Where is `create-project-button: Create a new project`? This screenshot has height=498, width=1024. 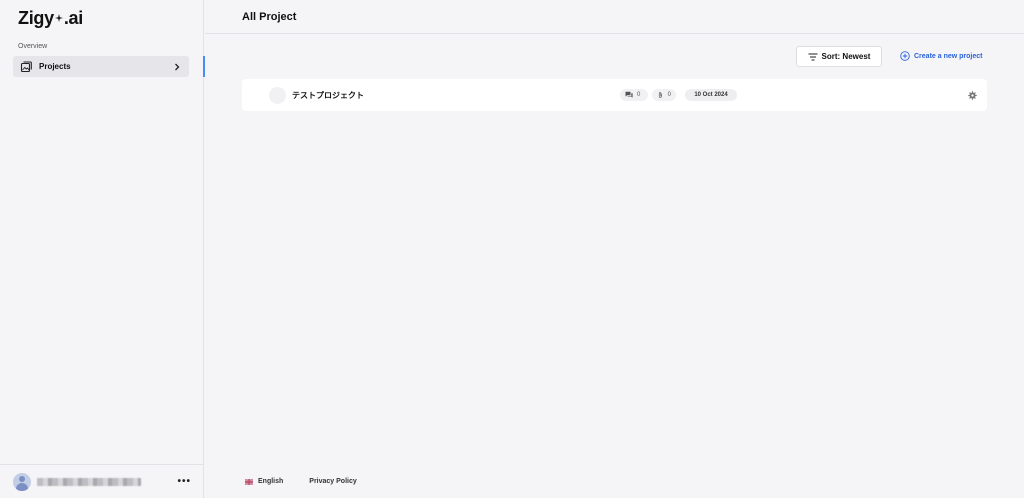 create-project-button: Create a new project is located at coordinates (941, 56).